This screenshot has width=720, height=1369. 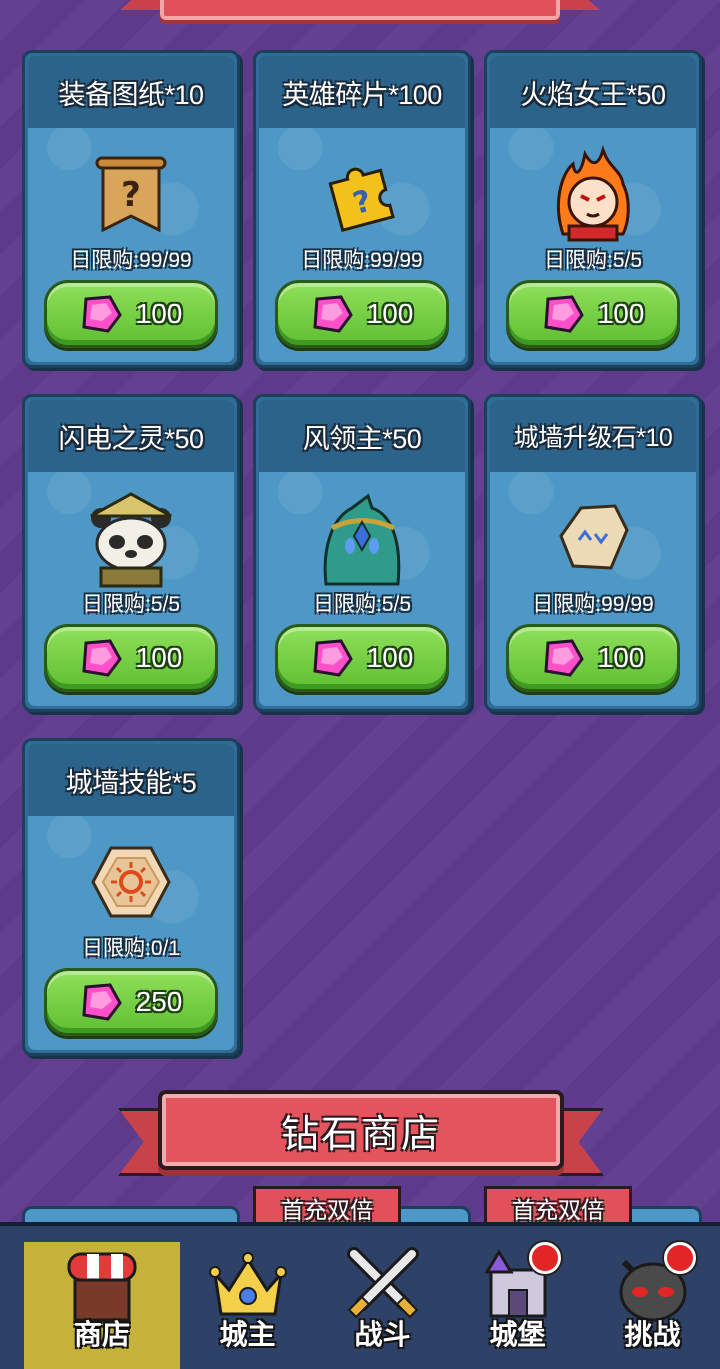 What do you see at coordinates (131, 94) in the screenshot?
I see `item-title: 装备图纸*10` at bounding box center [131, 94].